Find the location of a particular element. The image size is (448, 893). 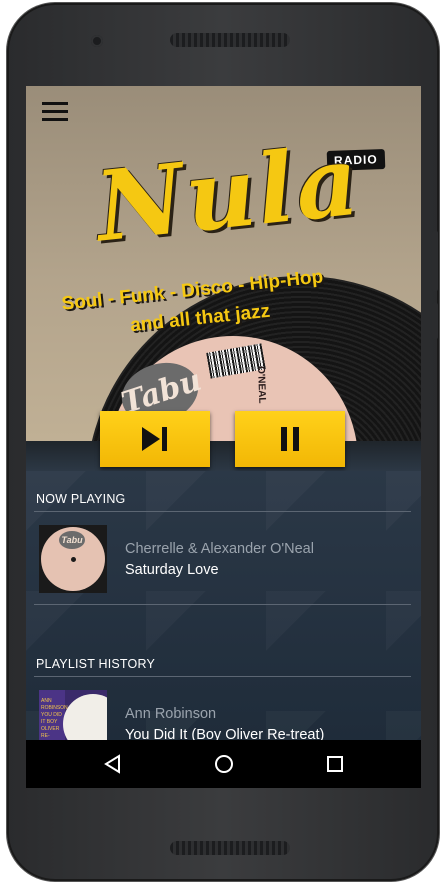

album-cover: Tabu is located at coordinates (73, 559).